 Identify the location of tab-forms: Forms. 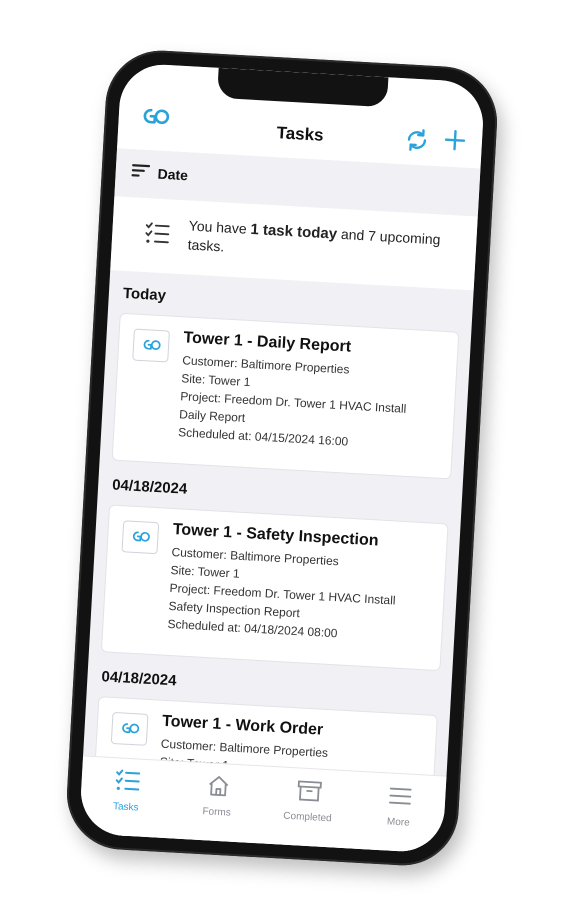
(217, 807).